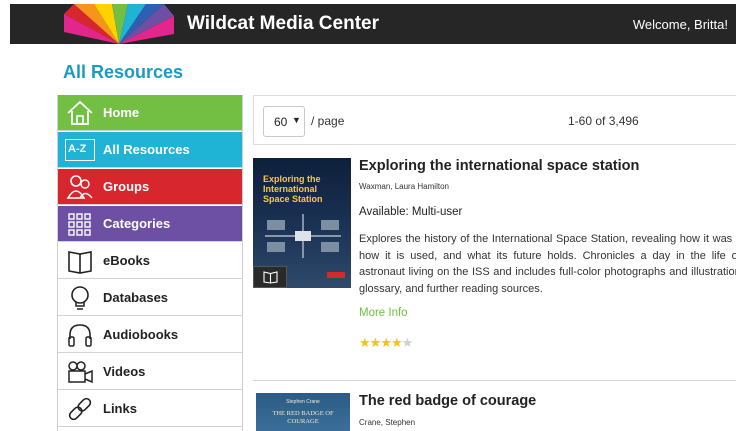  Describe the element at coordinates (411, 212) in the screenshot. I see `availability: Available: Multi-user` at that location.